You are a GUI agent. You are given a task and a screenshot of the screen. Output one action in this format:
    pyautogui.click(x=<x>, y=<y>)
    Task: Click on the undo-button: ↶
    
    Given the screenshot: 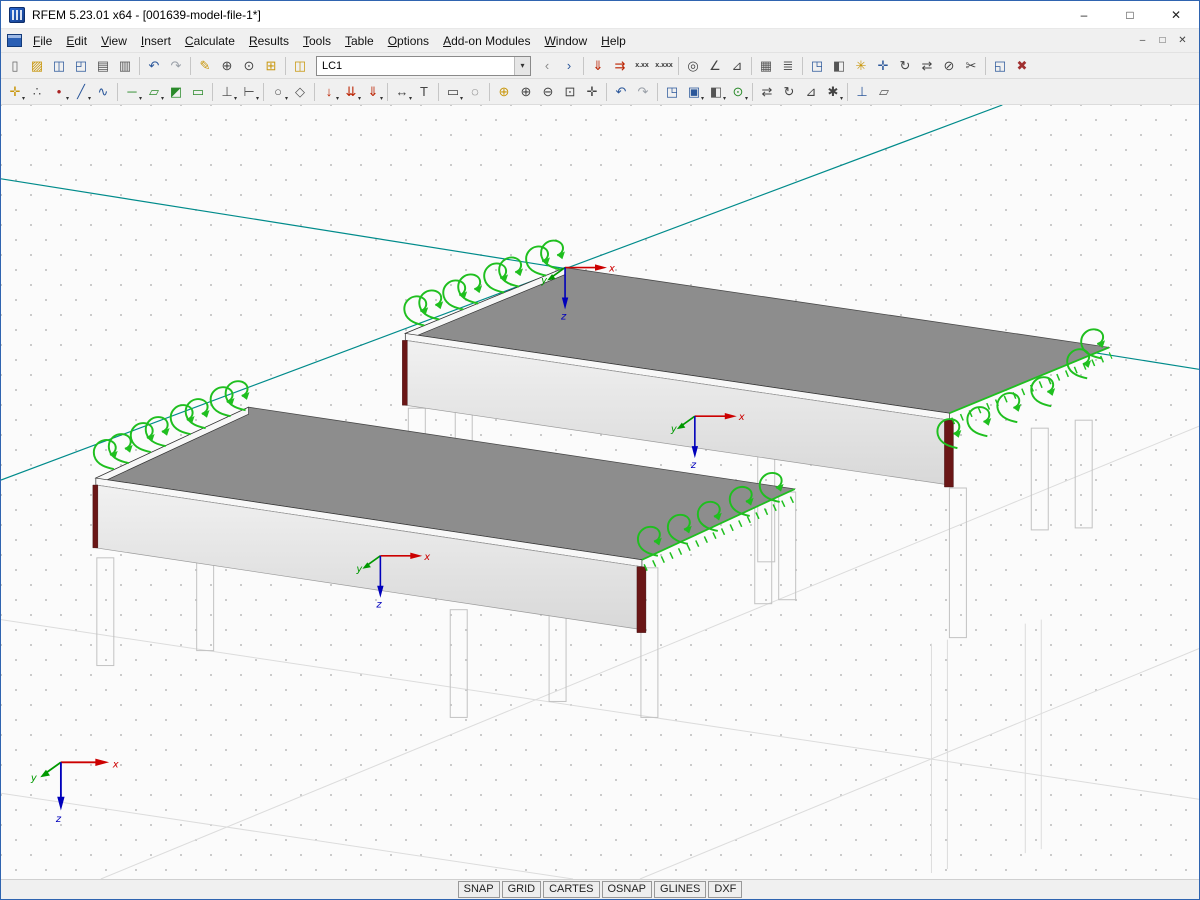 What is the action you would take?
    pyautogui.click(x=154, y=66)
    